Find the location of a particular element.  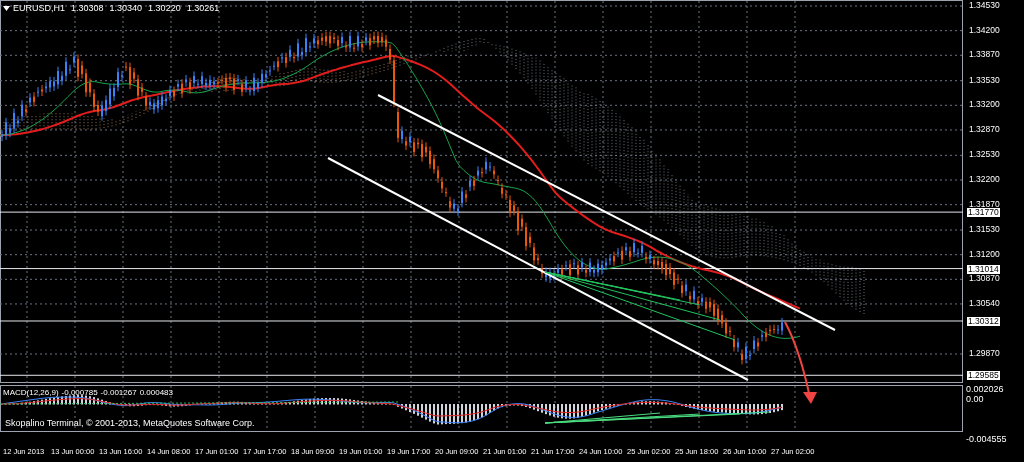

dropdown-icon is located at coordinates (6, 8).